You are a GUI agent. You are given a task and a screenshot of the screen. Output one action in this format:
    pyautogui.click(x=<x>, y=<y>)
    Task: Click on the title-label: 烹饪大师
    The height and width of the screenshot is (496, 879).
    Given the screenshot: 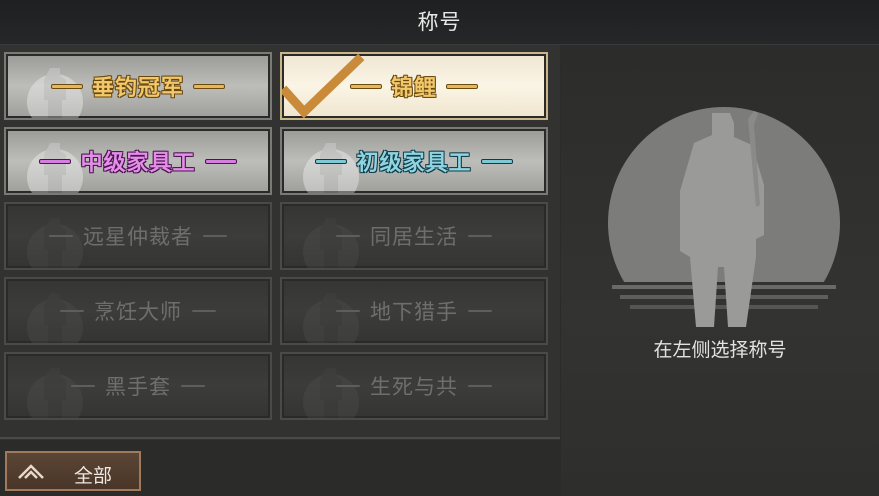 What is the action you would take?
    pyautogui.click(x=138, y=311)
    